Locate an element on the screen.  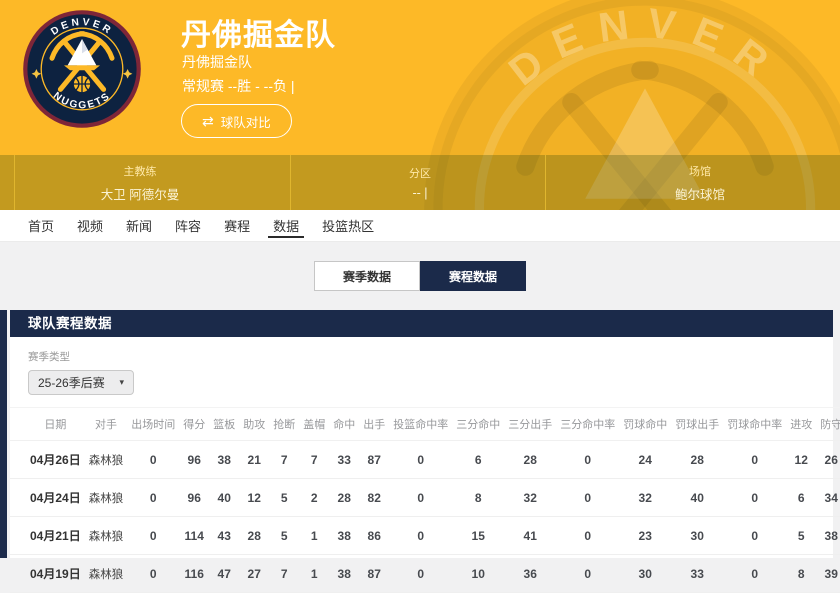
info-value-venue: 鲍尔球馆 is located at coordinates (699, 194).